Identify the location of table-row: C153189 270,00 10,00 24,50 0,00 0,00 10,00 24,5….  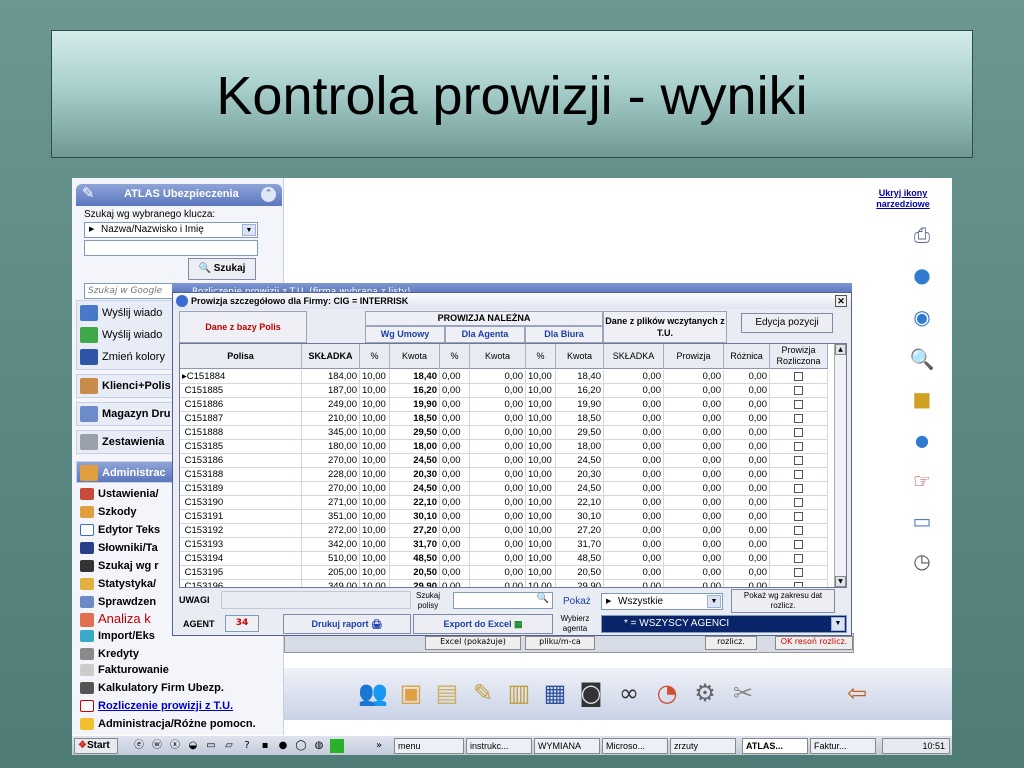
(510, 489).